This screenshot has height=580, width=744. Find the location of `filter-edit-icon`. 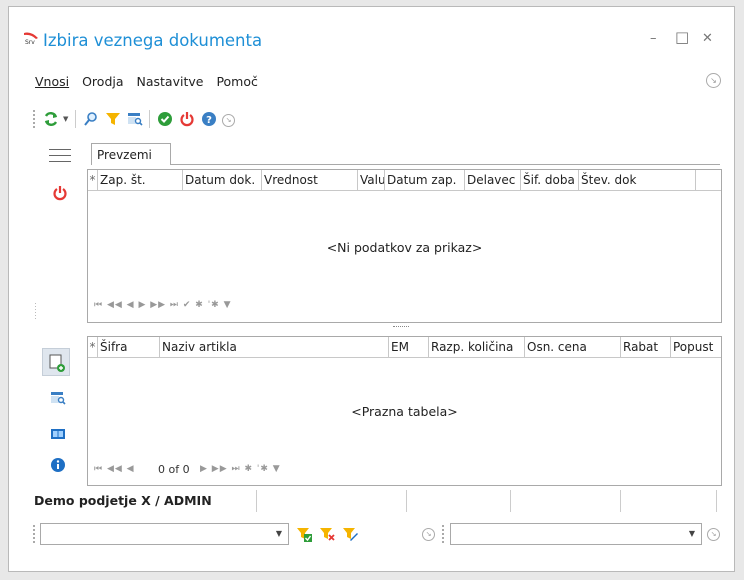

filter-edit-icon is located at coordinates (350, 535).